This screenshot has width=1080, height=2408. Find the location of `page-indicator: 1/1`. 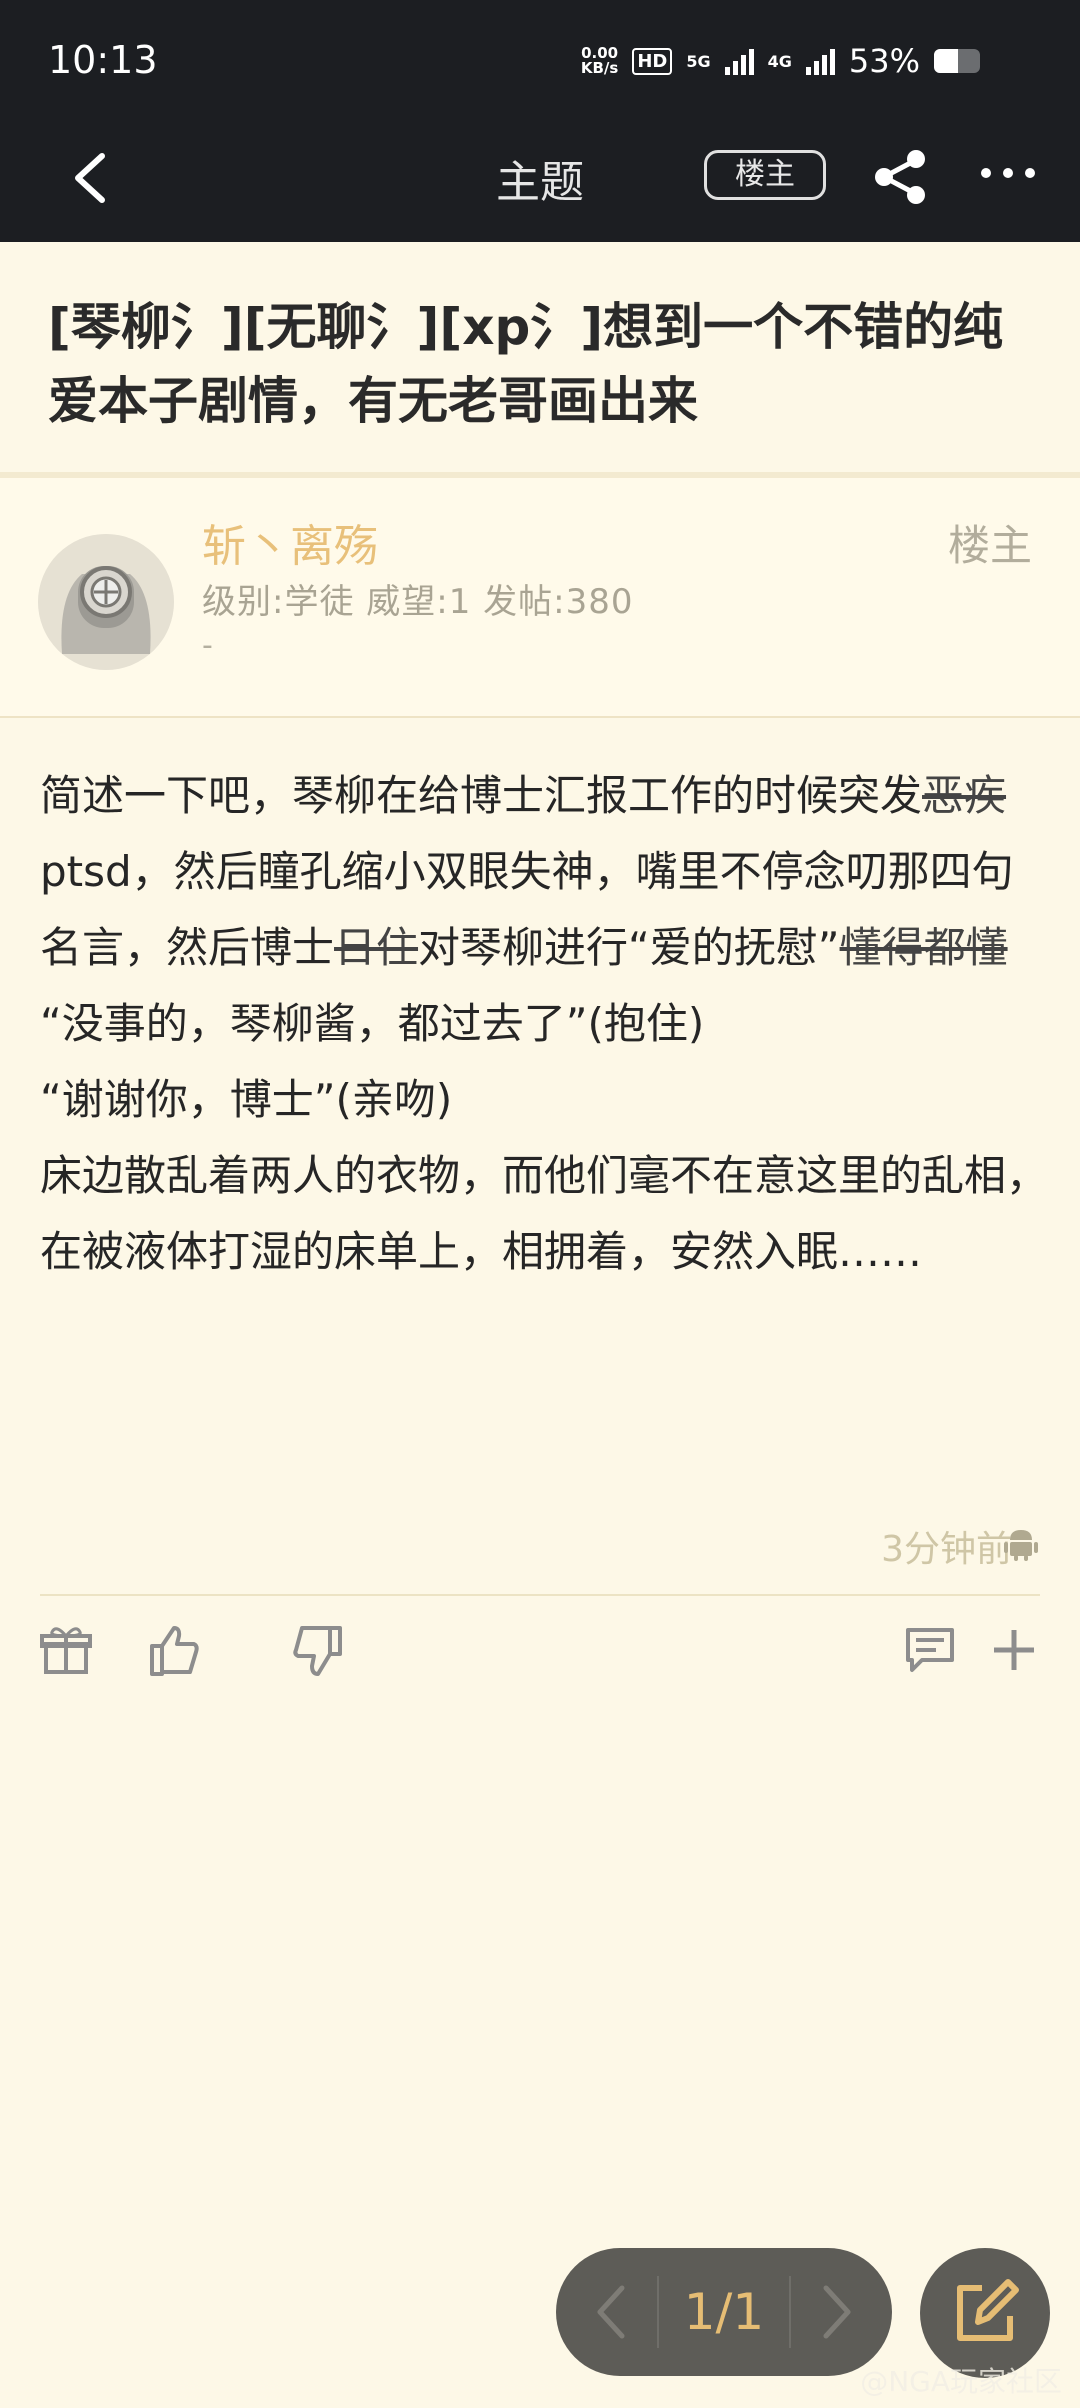

page-indicator: 1/1 is located at coordinates (724, 2312).